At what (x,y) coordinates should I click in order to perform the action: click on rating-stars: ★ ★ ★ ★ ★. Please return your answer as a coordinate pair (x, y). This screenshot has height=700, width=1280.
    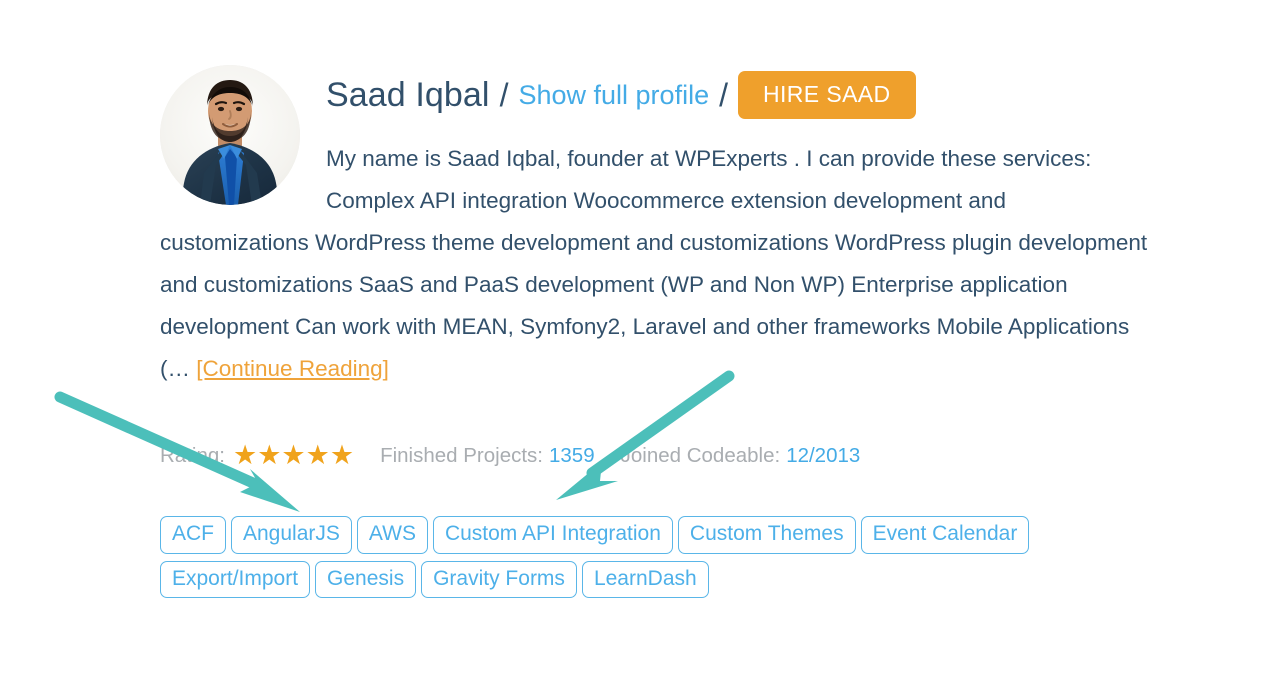
    Looking at the image, I should click on (293, 455).